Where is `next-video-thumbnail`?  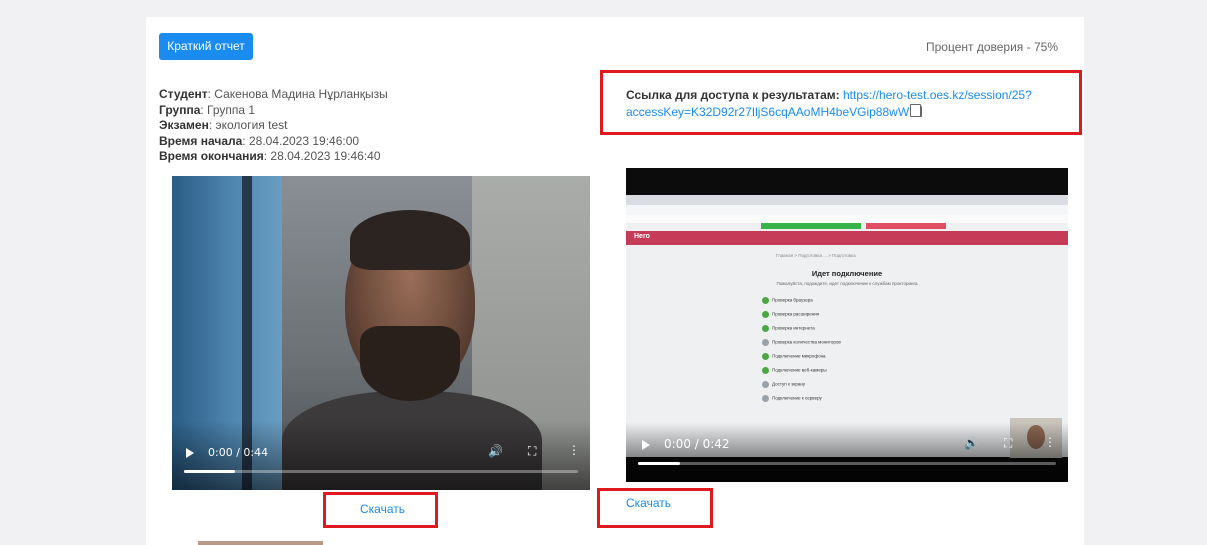
next-video-thumbnail is located at coordinates (260, 543).